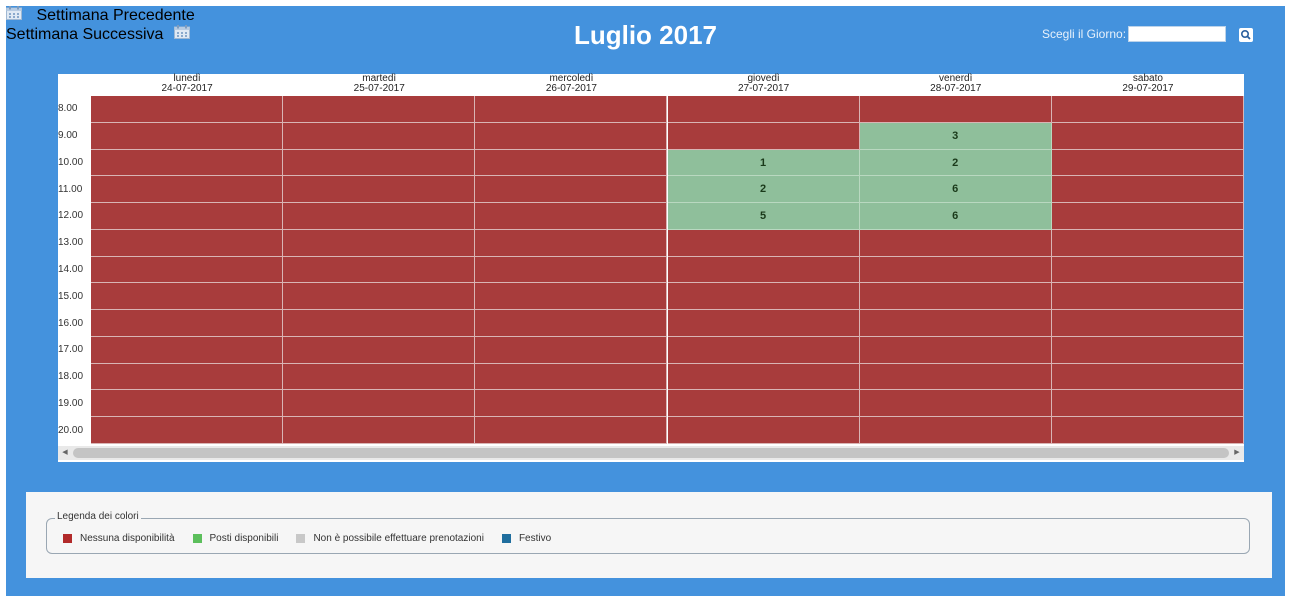  What do you see at coordinates (1148, 88) in the screenshot?
I see `day-date: 29-07-2017` at bounding box center [1148, 88].